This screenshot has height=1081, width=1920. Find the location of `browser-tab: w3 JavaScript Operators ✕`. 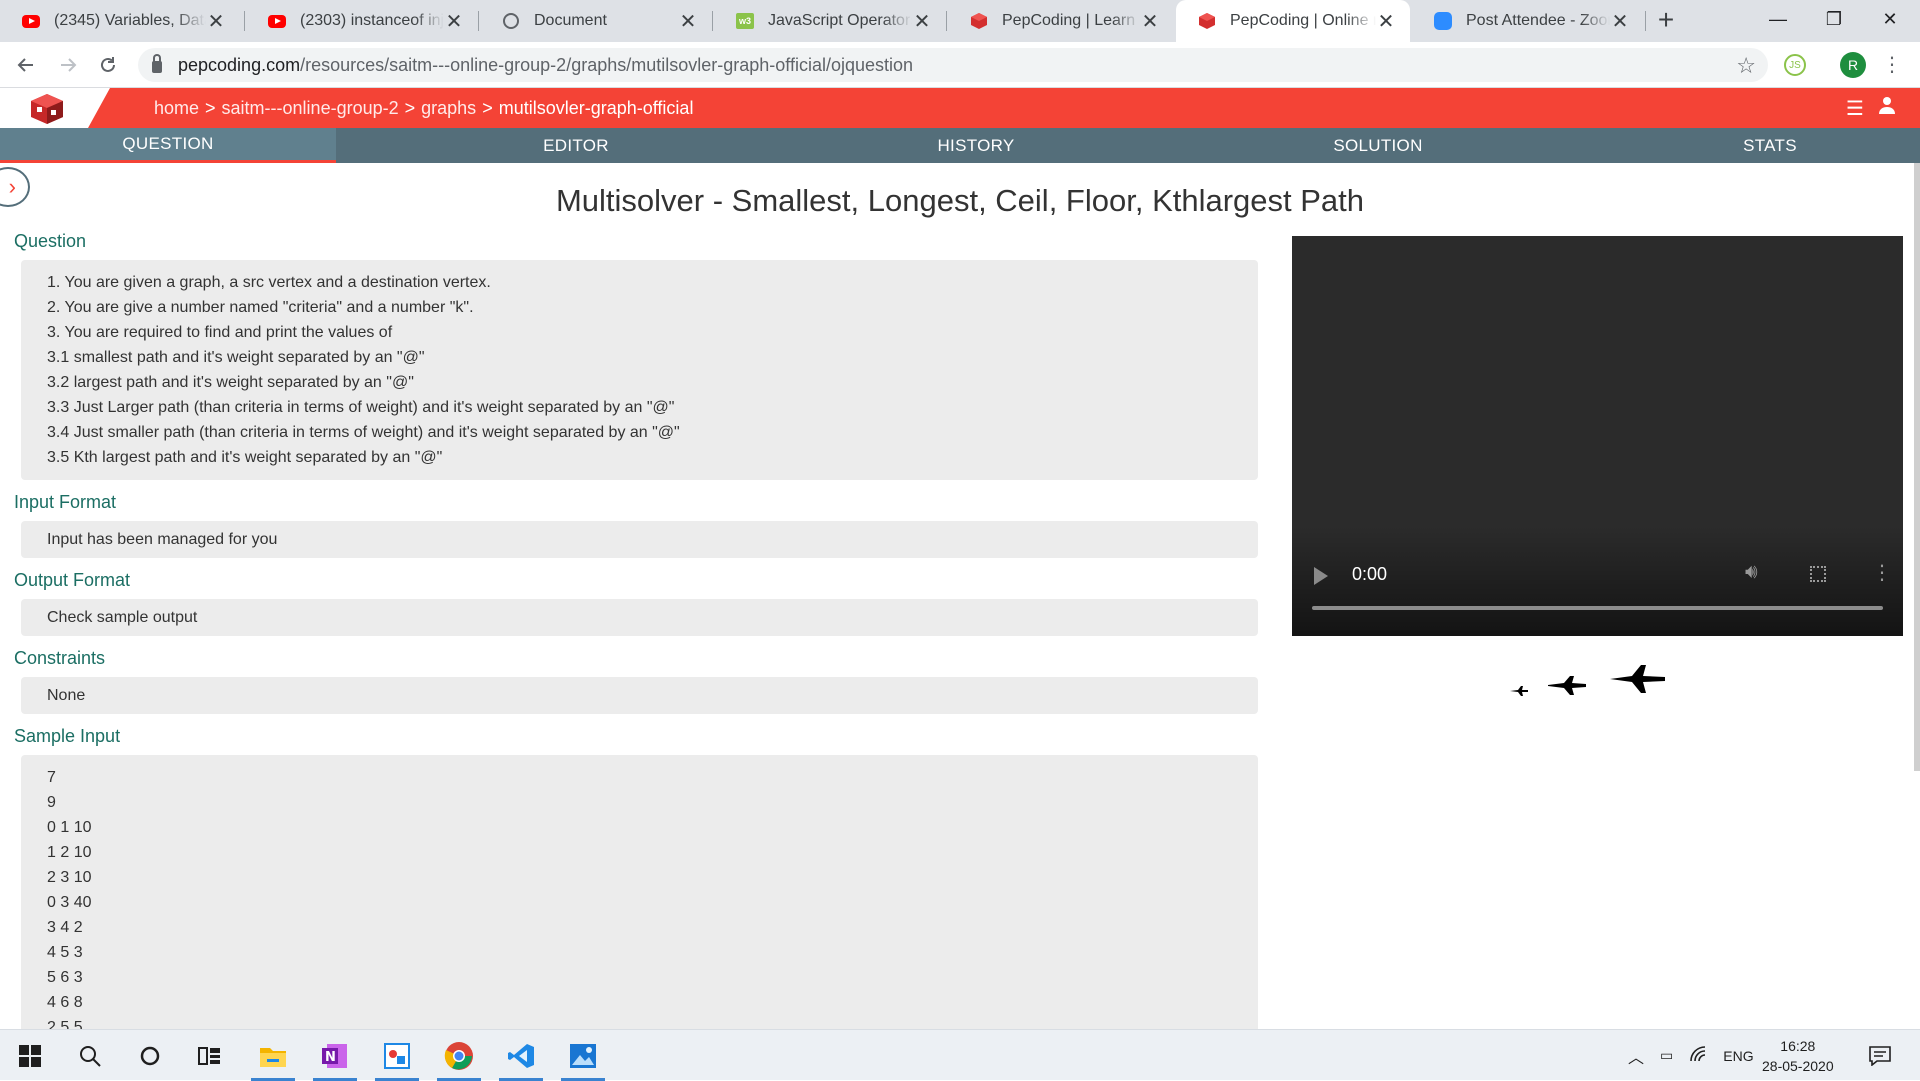

browser-tab: w3 JavaScript Operators ✕ is located at coordinates (830, 21).